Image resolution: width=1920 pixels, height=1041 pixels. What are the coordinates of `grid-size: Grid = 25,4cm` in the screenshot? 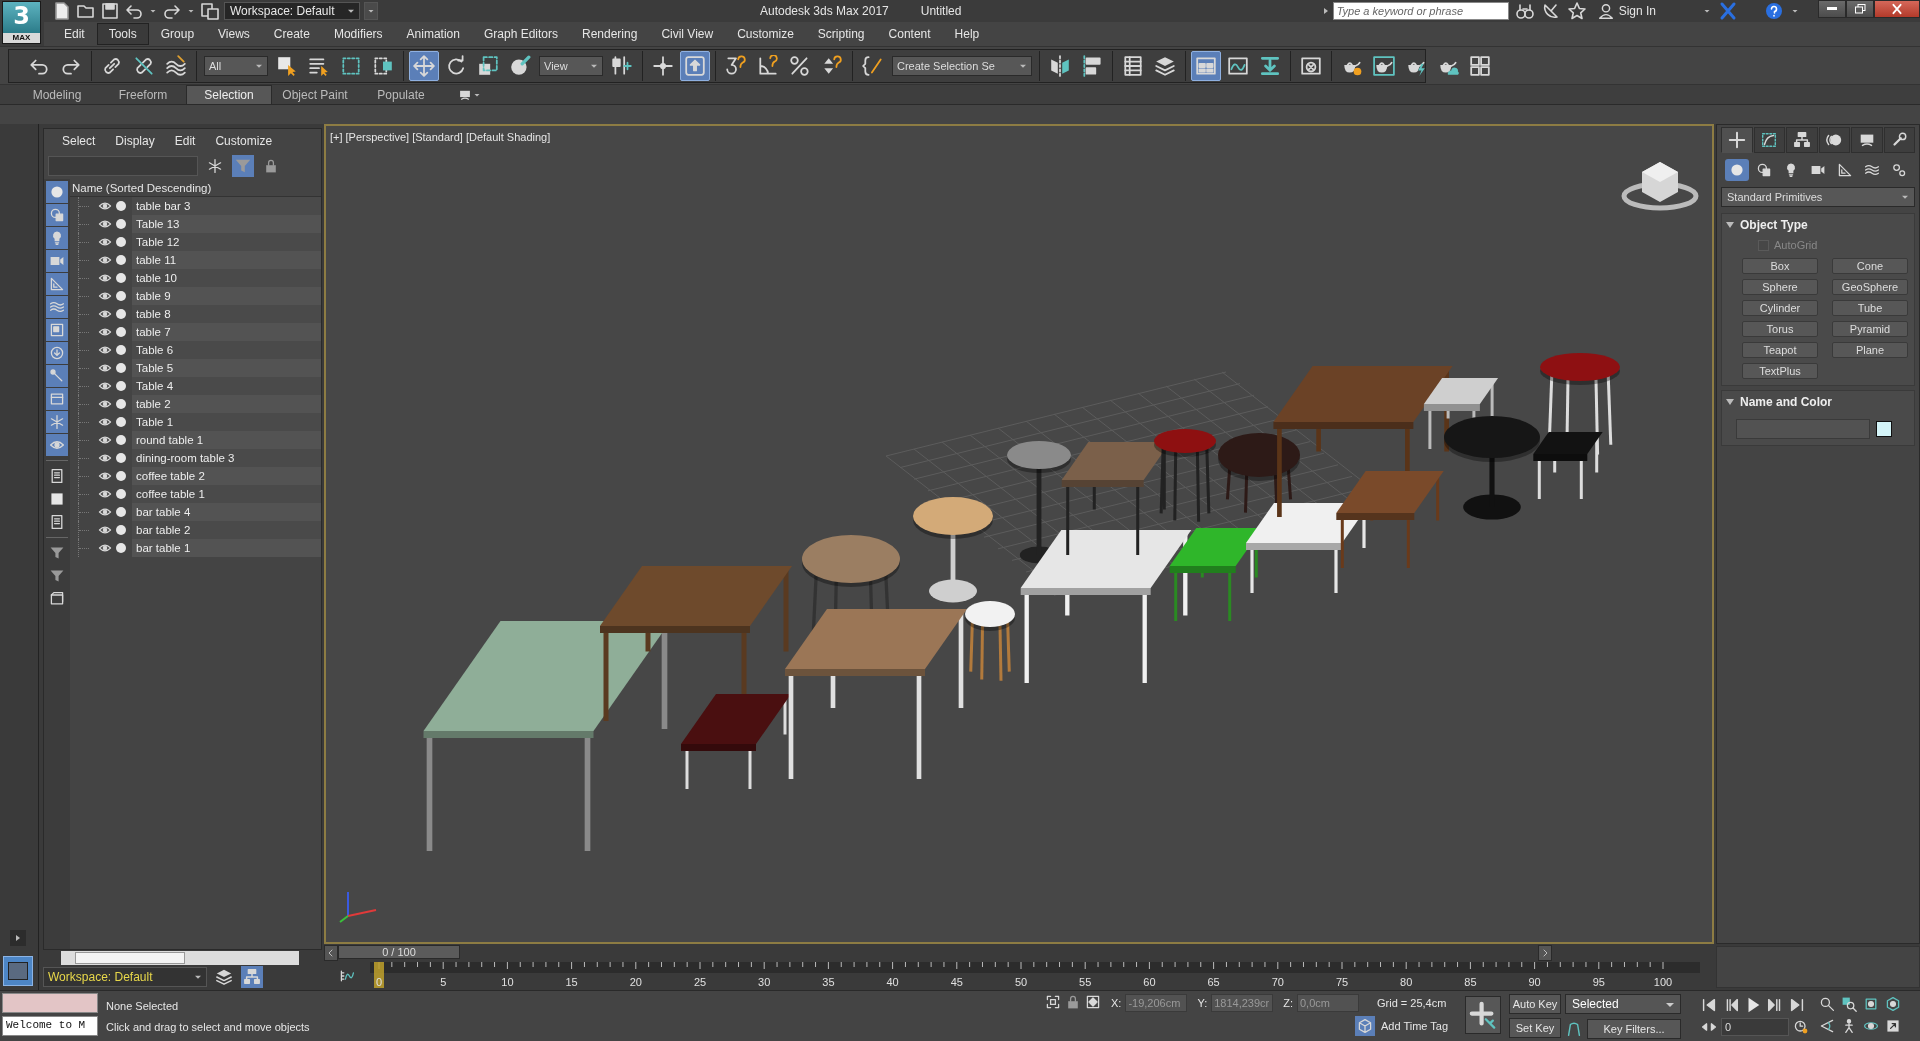 It's located at (1412, 1003).